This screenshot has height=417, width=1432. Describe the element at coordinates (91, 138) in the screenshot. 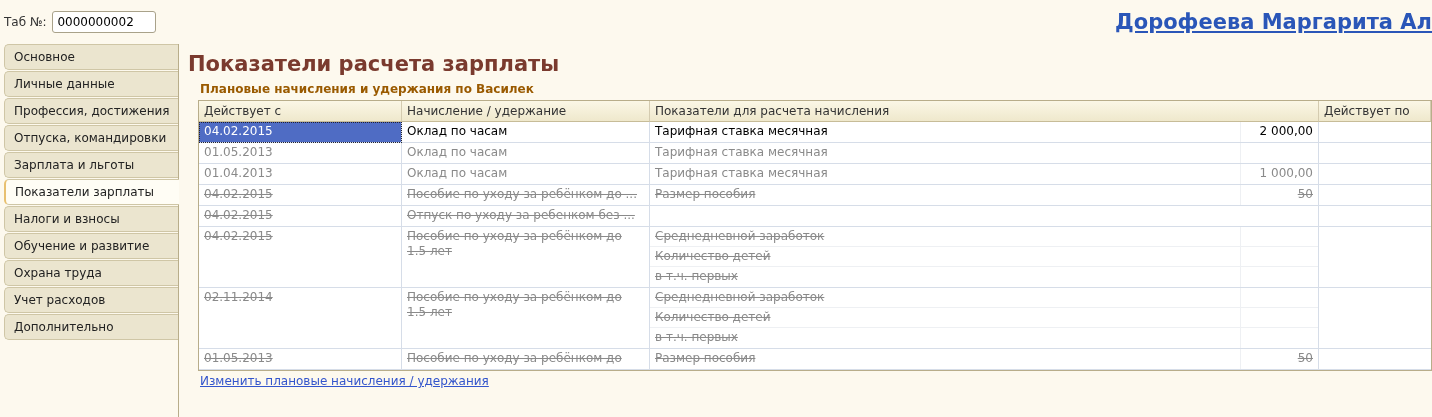

I see `sidebar-tab: Отпуска, командировки` at that location.